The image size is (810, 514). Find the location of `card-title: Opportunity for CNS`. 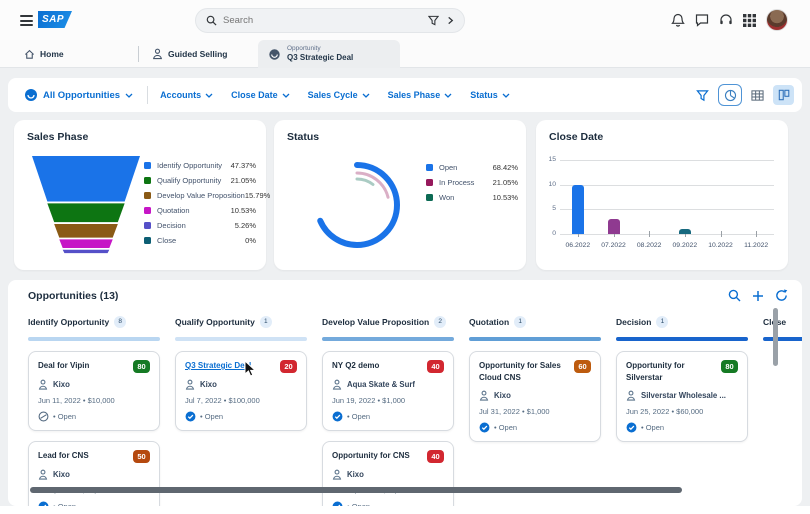

card-title: Opportunity for CNS is located at coordinates (379, 456).